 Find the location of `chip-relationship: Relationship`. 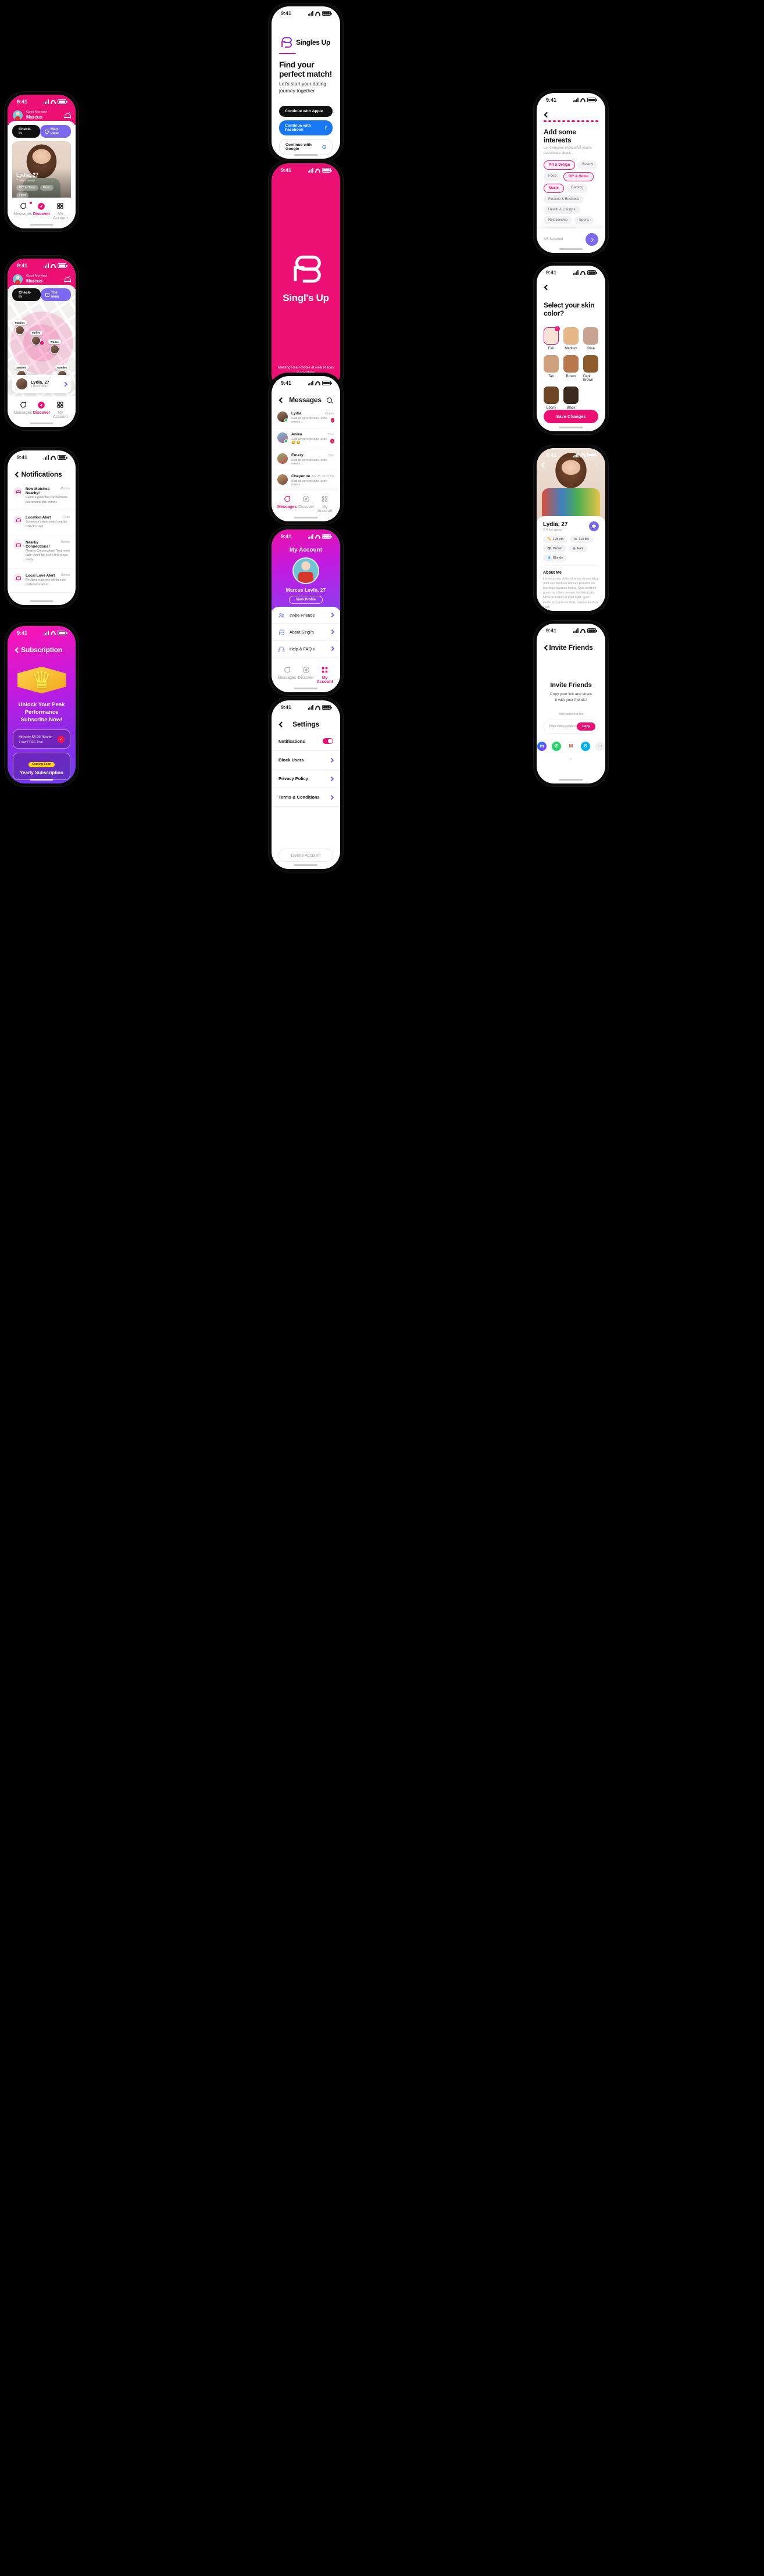

chip-relationship: Relationship is located at coordinates (558, 221).